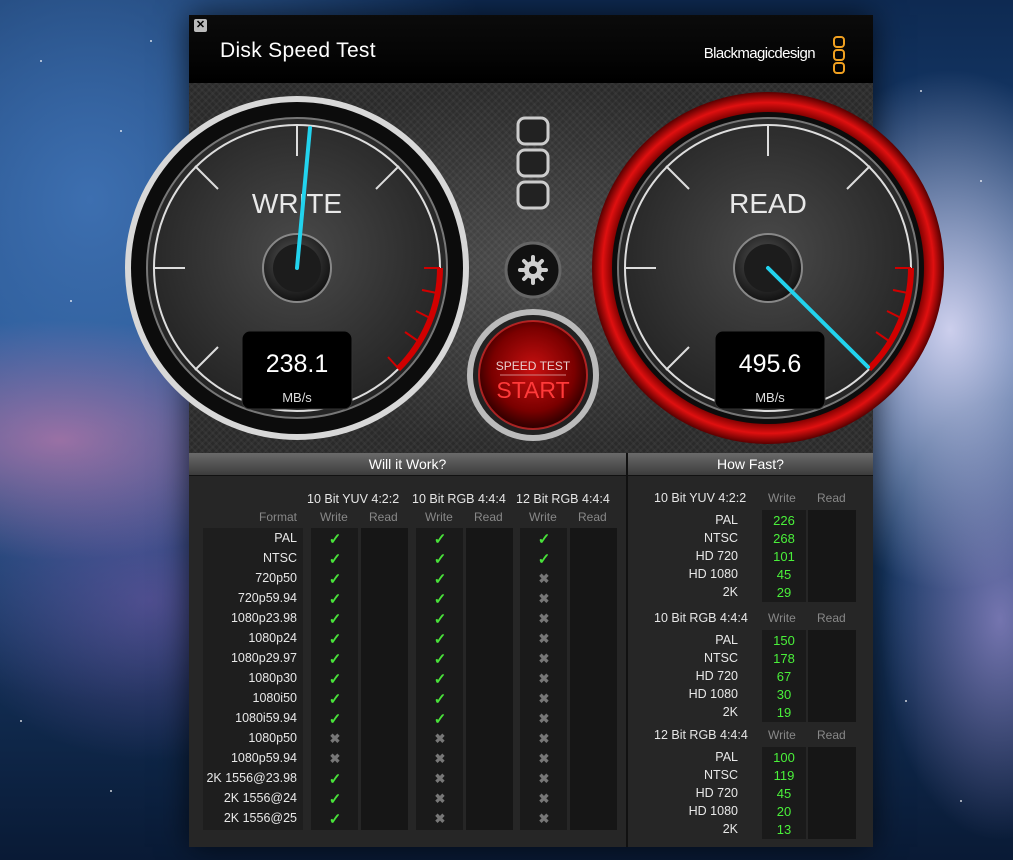  What do you see at coordinates (533, 366) in the screenshot?
I see `start-button-top-label: SPEED TEST` at bounding box center [533, 366].